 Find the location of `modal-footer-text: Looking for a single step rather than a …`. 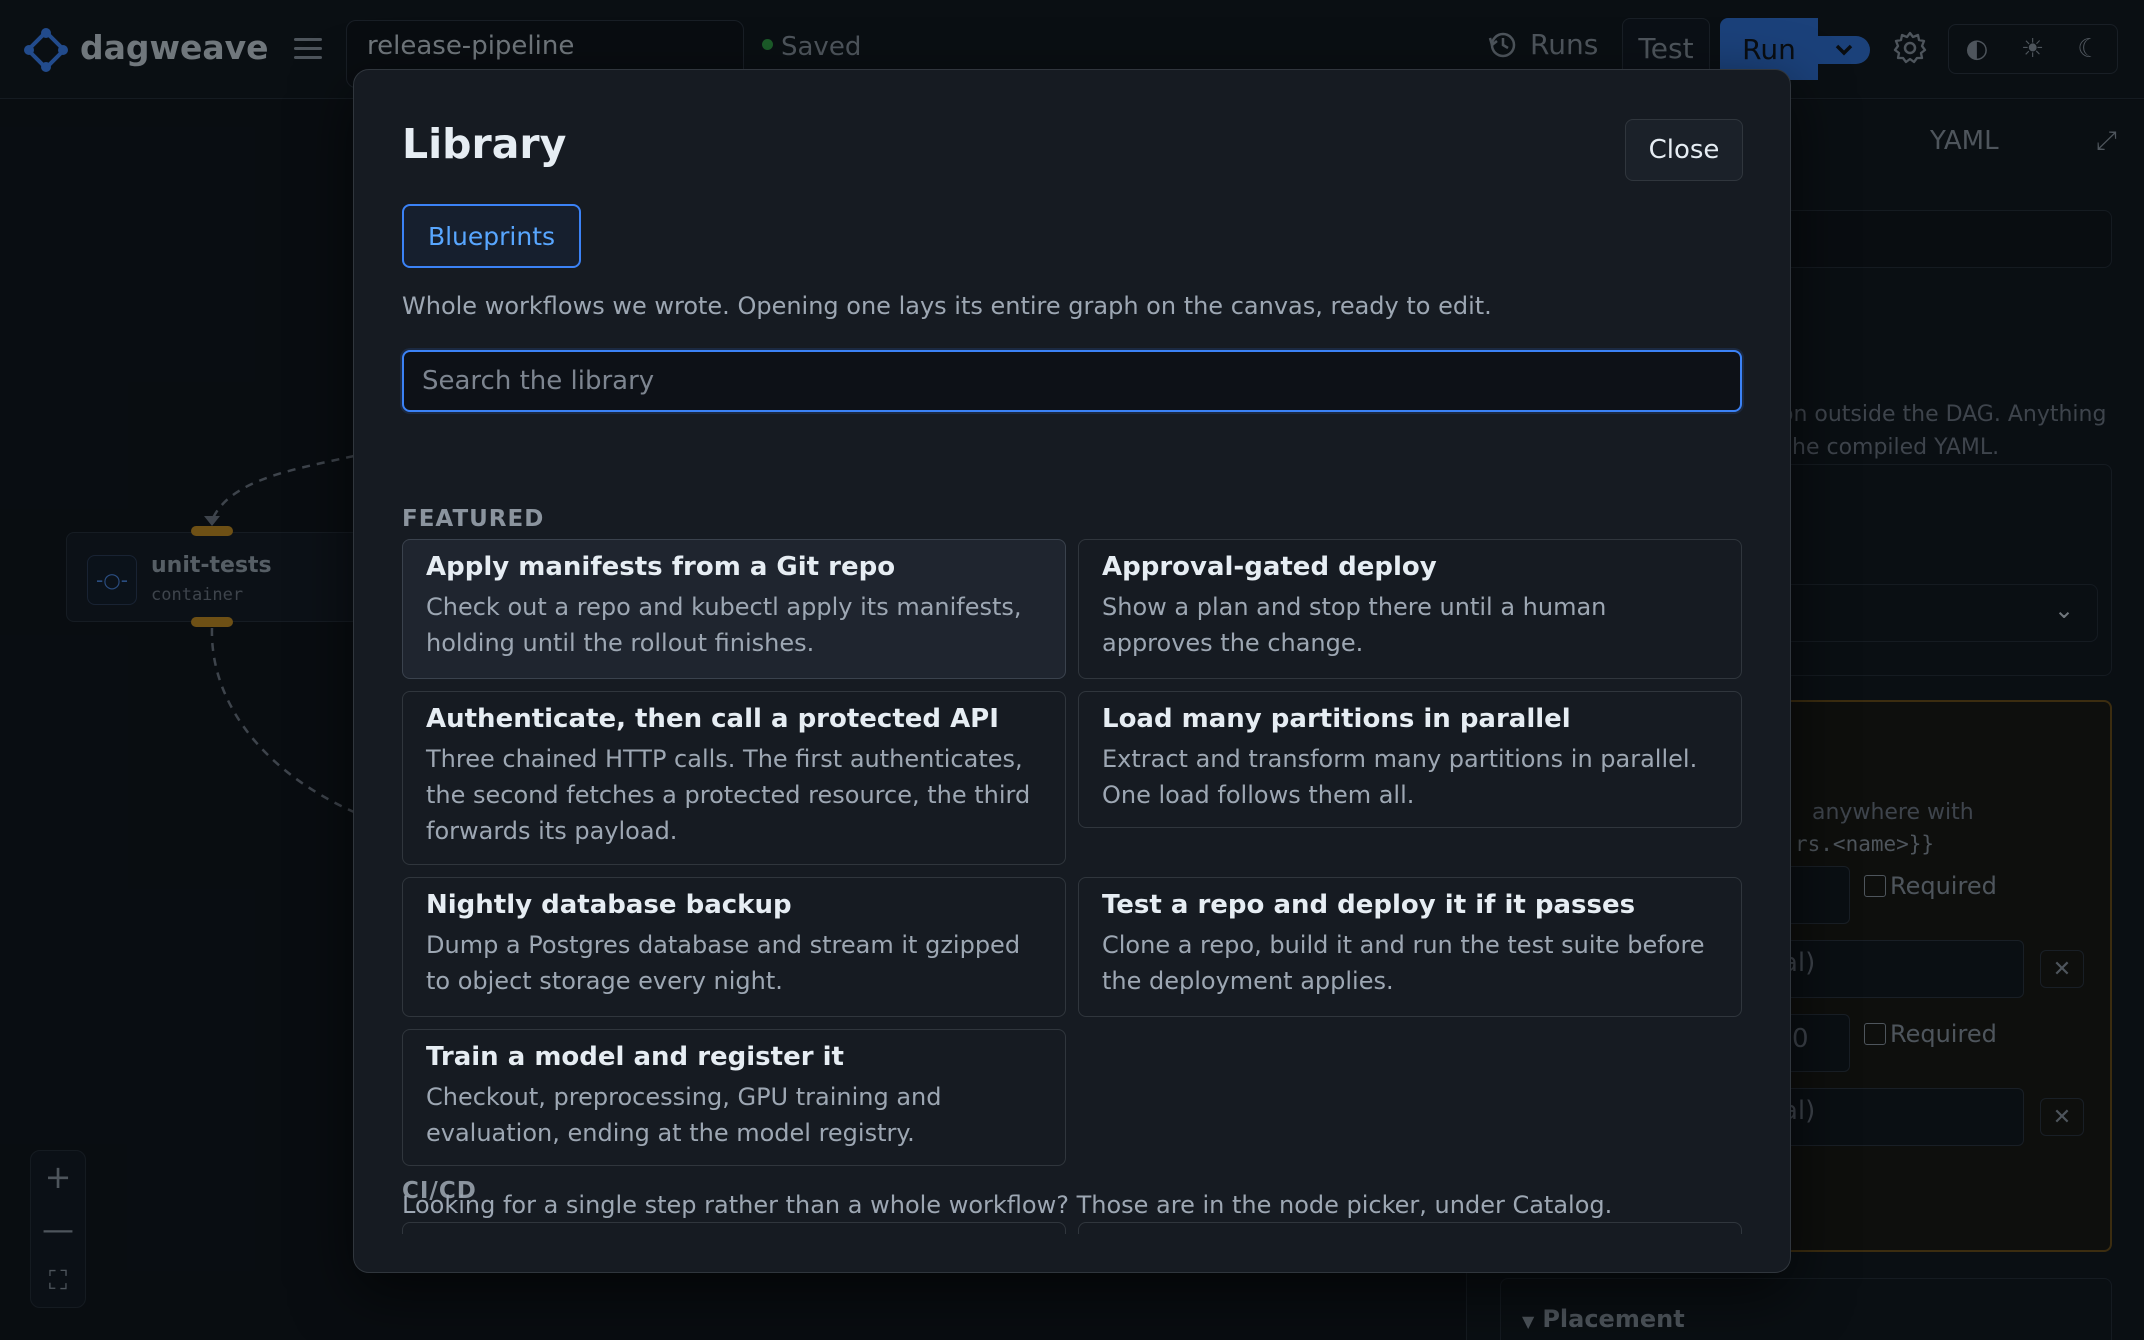

modal-footer-text: Looking for a single step rather than a … is located at coordinates (1007, 1205).